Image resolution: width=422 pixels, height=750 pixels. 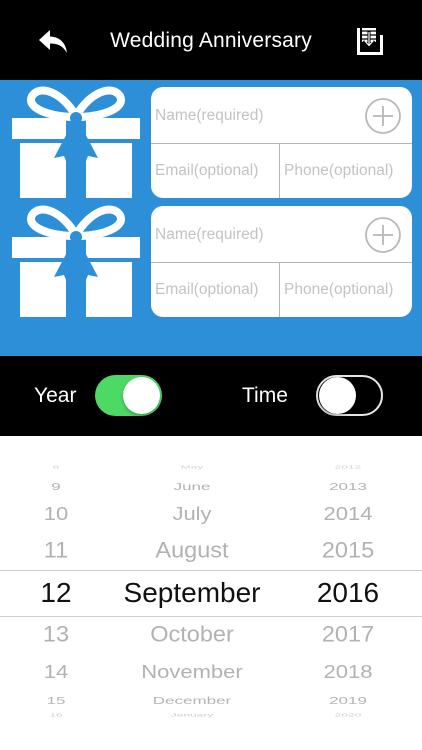 I want to click on picker-fade-bottom, so click(x=211, y=725).